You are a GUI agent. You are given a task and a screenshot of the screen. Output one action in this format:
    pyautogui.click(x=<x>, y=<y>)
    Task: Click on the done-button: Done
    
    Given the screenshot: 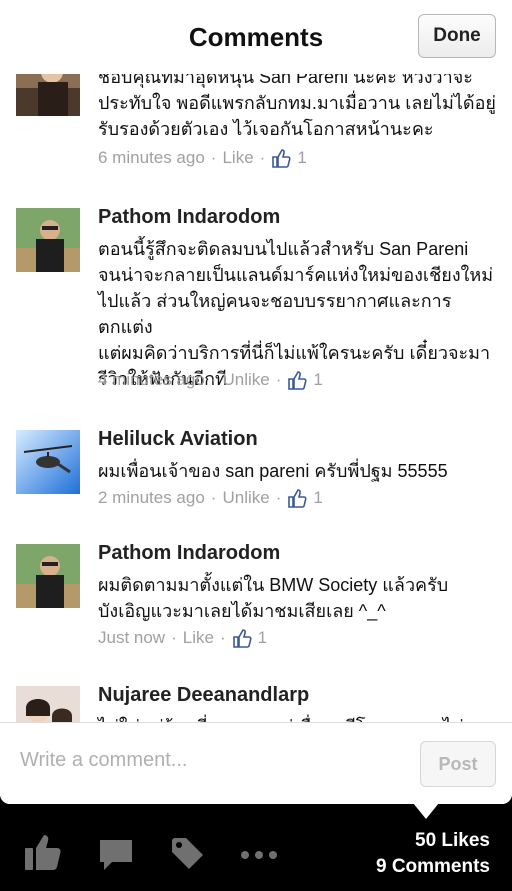 What is the action you would take?
    pyautogui.click(x=457, y=36)
    